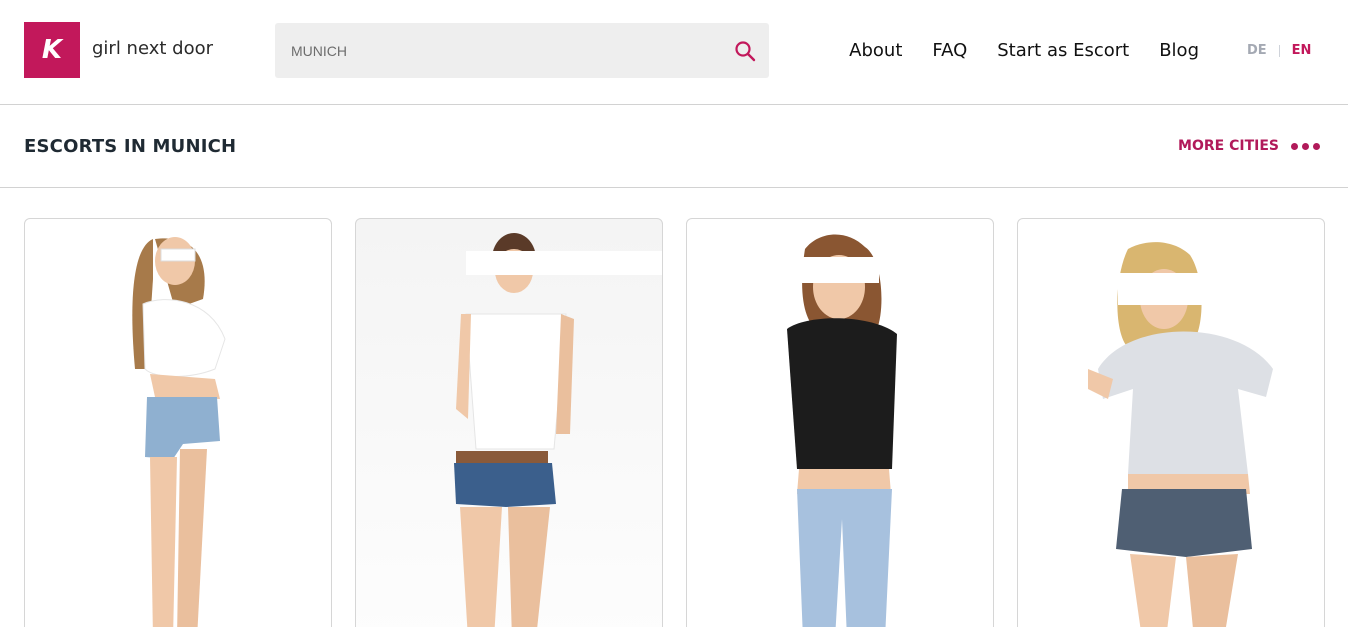 The image size is (1348, 627). I want to click on brand-name: girl next door, so click(152, 48).